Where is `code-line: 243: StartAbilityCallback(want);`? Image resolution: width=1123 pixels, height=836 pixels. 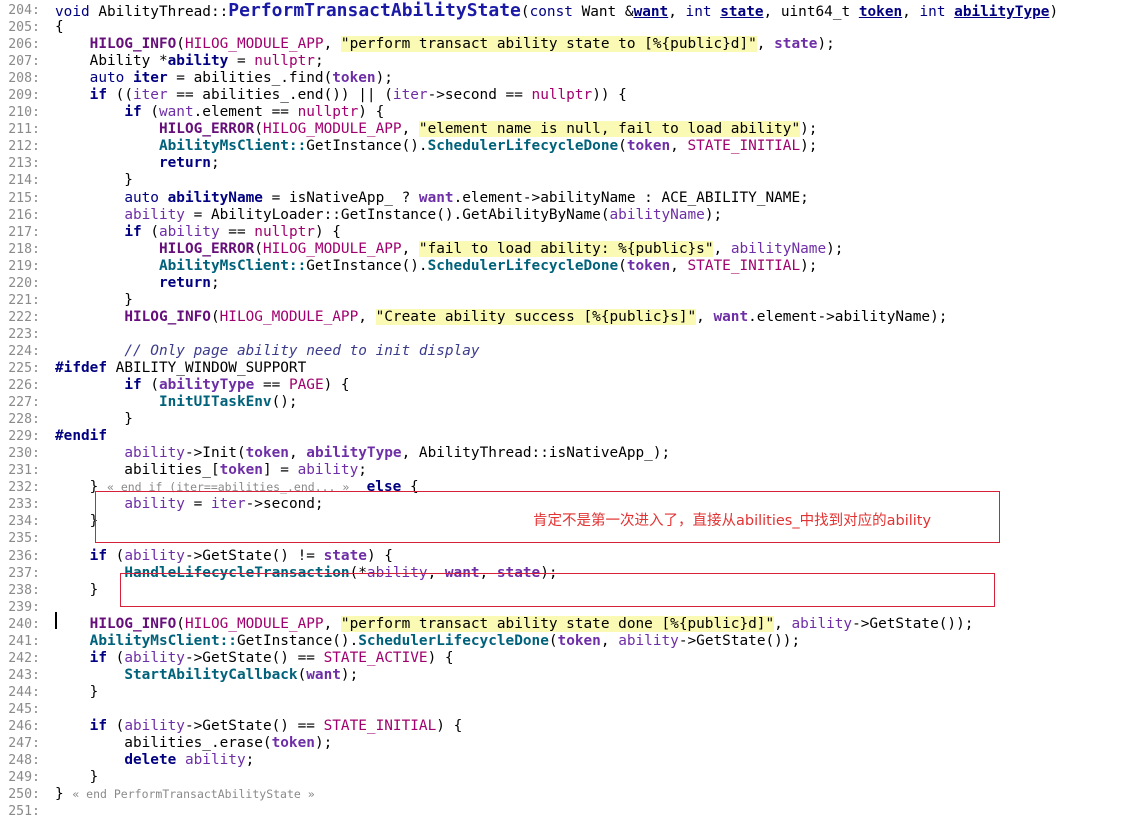
code-line: 243: StartAbilityCallback(want); is located at coordinates (561, 675).